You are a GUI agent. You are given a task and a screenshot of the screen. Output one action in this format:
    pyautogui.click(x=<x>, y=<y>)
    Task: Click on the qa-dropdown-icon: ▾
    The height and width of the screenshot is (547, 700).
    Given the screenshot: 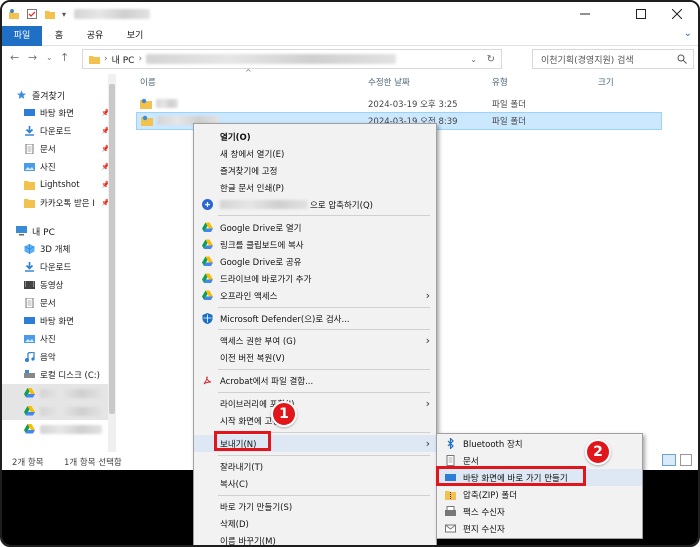 What is the action you would take?
    pyautogui.click(x=64, y=14)
    